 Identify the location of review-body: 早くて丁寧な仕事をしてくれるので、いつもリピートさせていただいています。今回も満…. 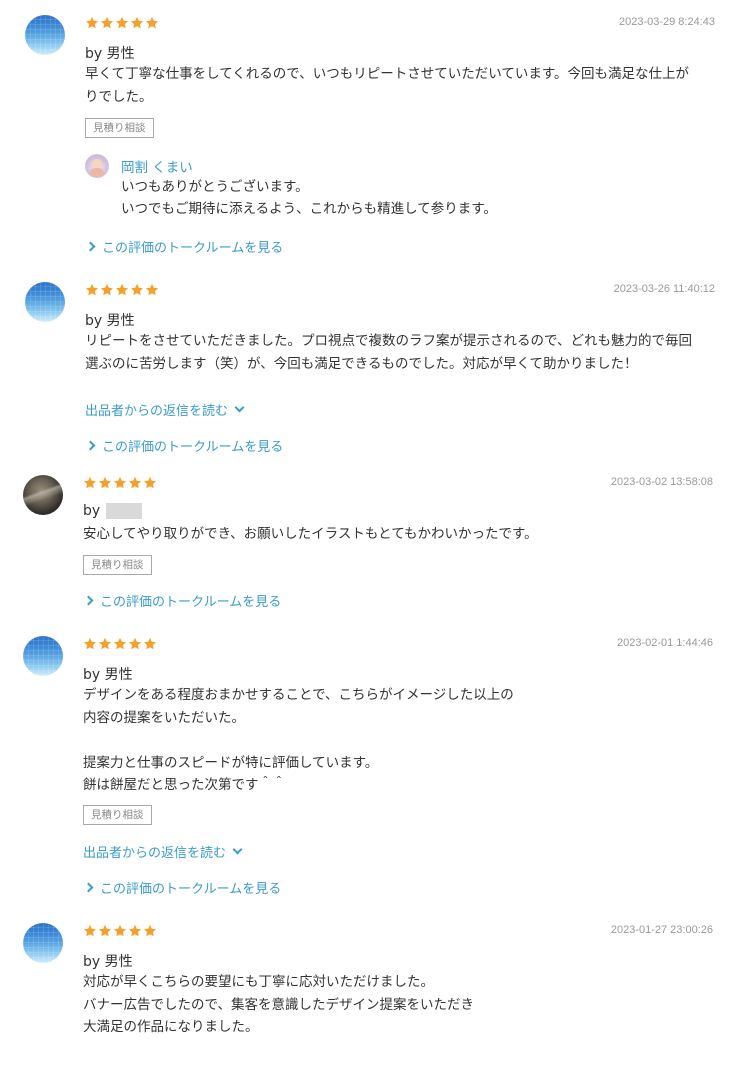
(387, 85).